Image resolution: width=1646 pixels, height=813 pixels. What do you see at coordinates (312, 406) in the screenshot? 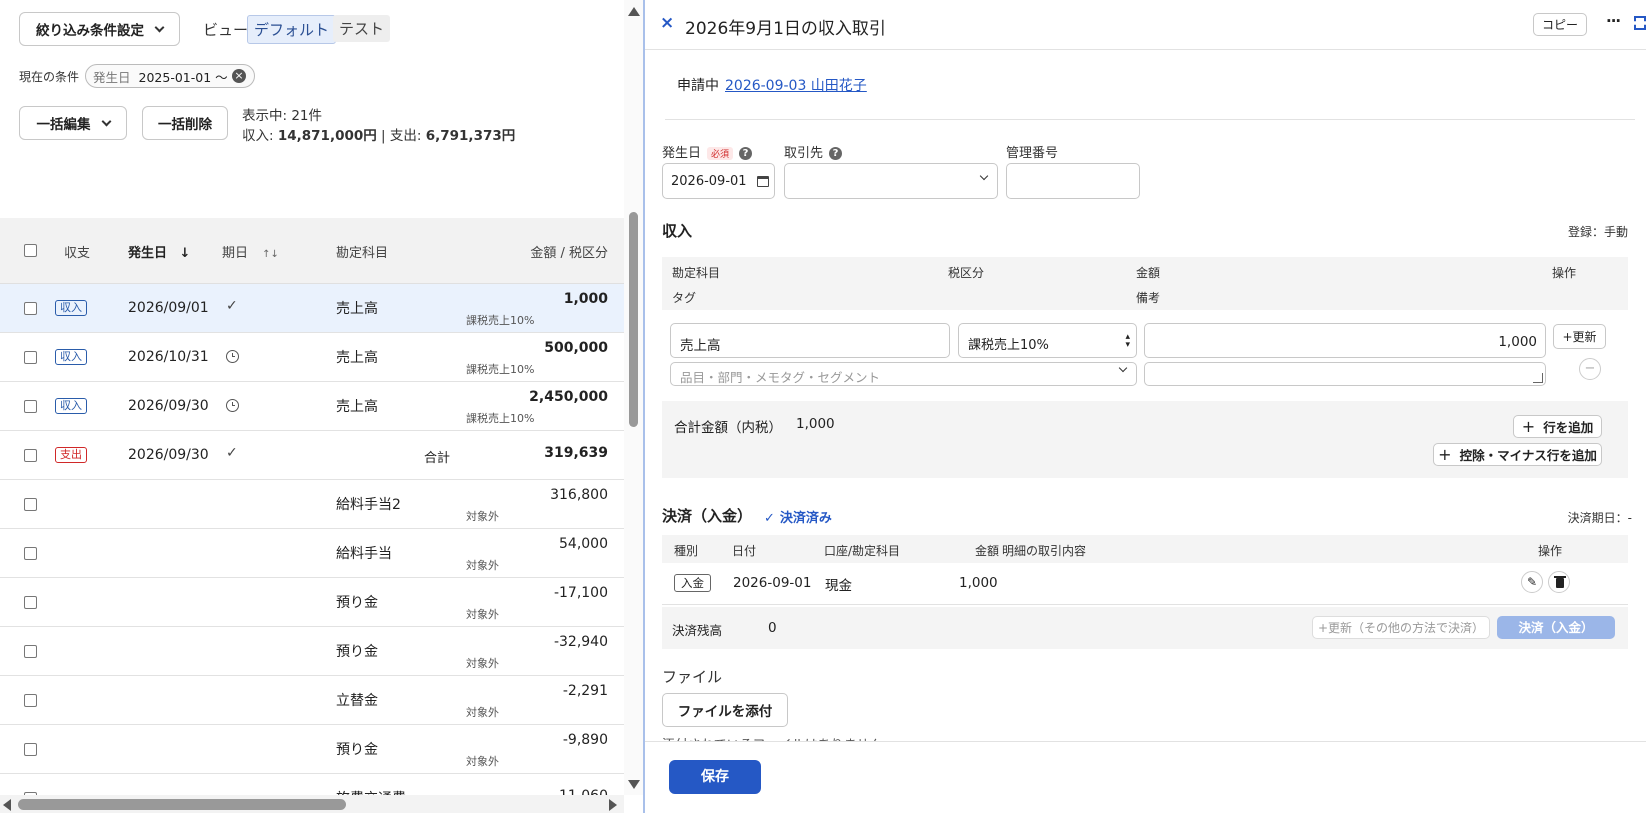
I see `table-row: 収入 2026/09/30 売上高 2,450,000 課税売上10%` at bounding box center [312, 406].